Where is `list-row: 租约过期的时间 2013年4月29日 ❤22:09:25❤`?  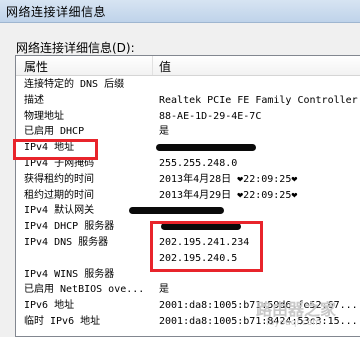 list-row: 租约过期的时间 2013年4月29日 ❤22:09:25❤ is located at coordinates (188, 196).